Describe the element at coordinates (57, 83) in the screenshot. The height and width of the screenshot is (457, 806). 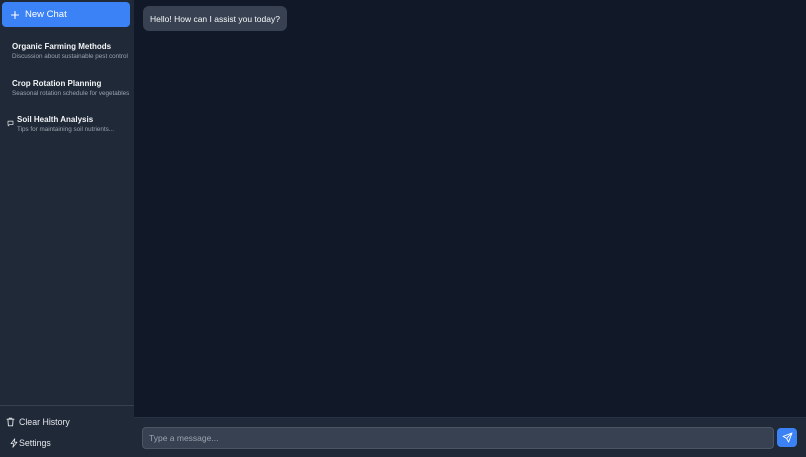
I see `chat-title: Crop Rotation Planning` at that location.